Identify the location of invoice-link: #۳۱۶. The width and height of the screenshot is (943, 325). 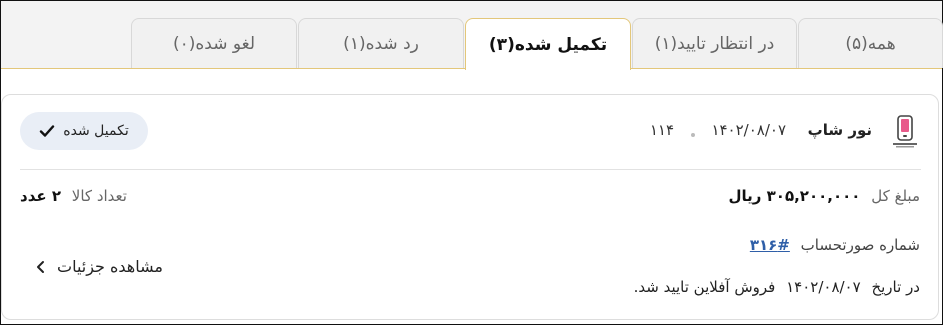
(770, 245).